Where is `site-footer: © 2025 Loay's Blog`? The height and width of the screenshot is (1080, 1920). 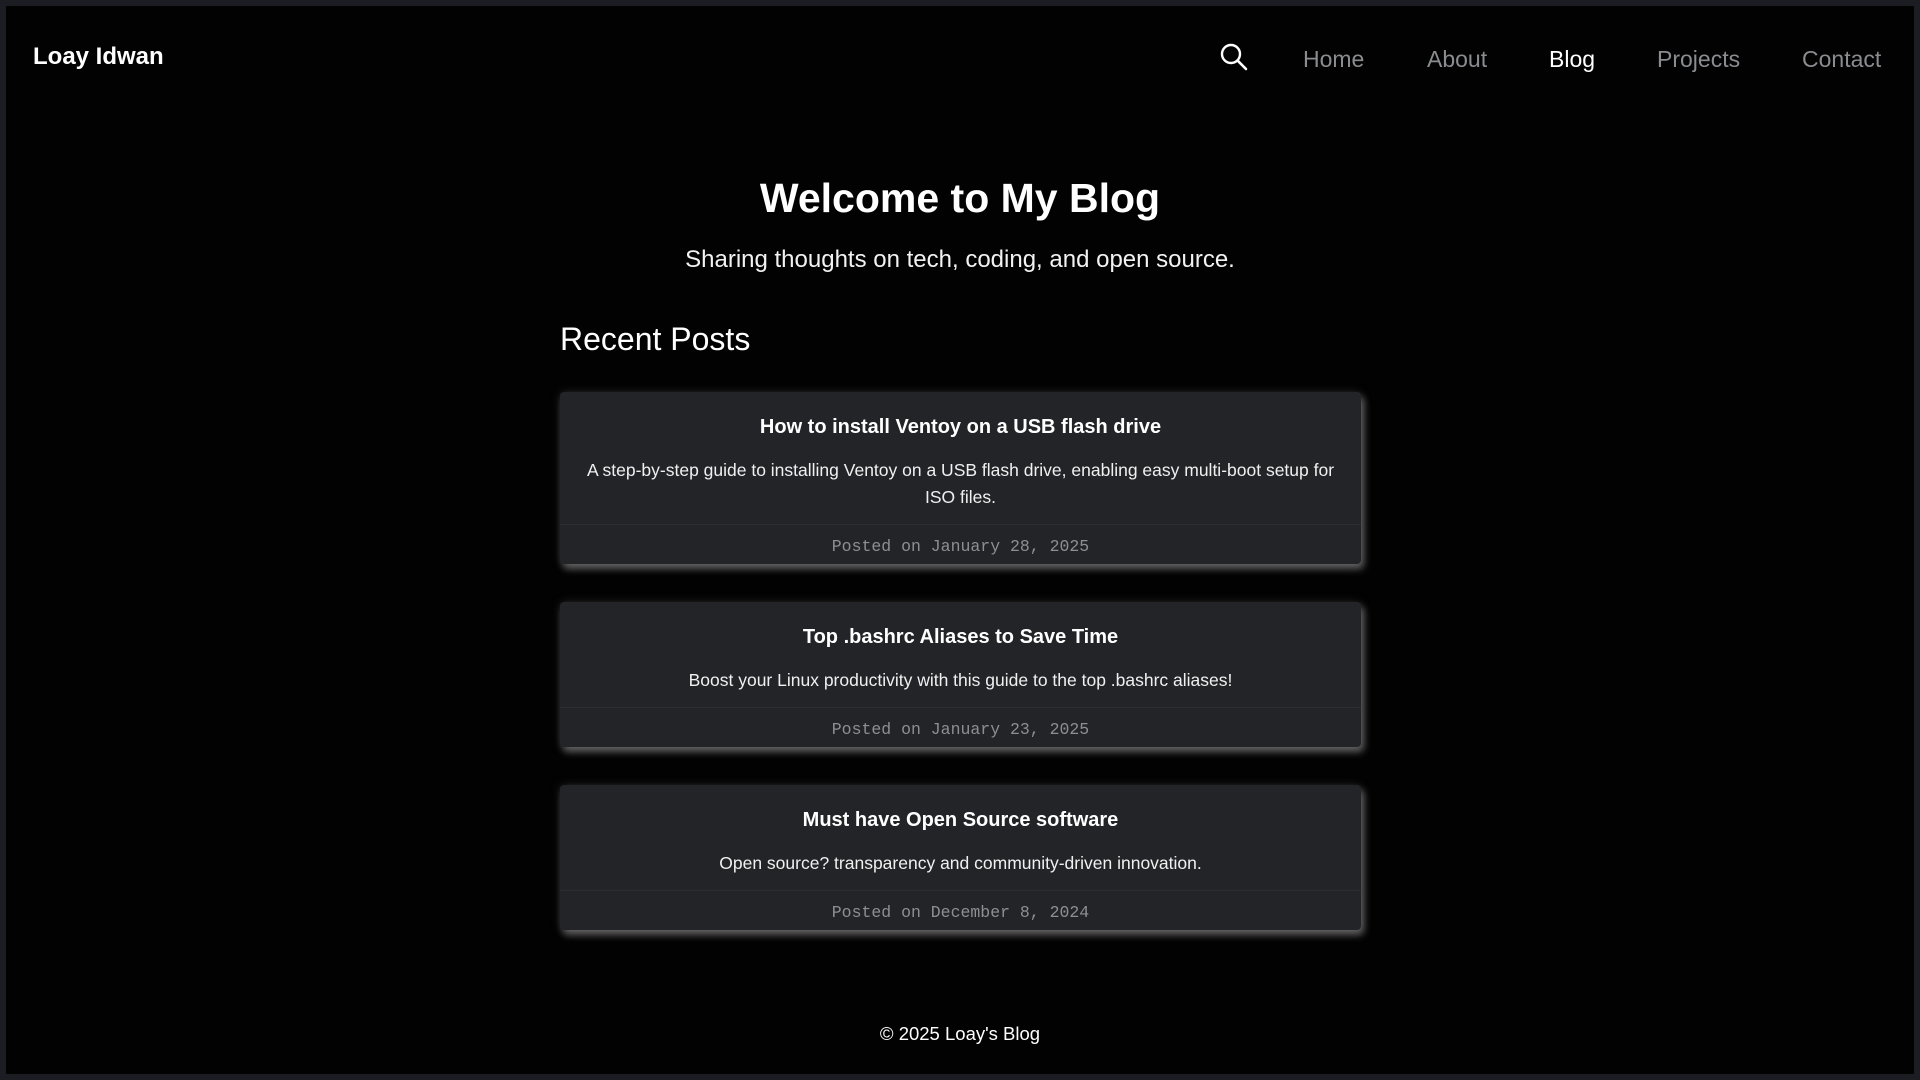 site-footer: © 2025 Loay's Blog is located at coordinates (960, 1033).